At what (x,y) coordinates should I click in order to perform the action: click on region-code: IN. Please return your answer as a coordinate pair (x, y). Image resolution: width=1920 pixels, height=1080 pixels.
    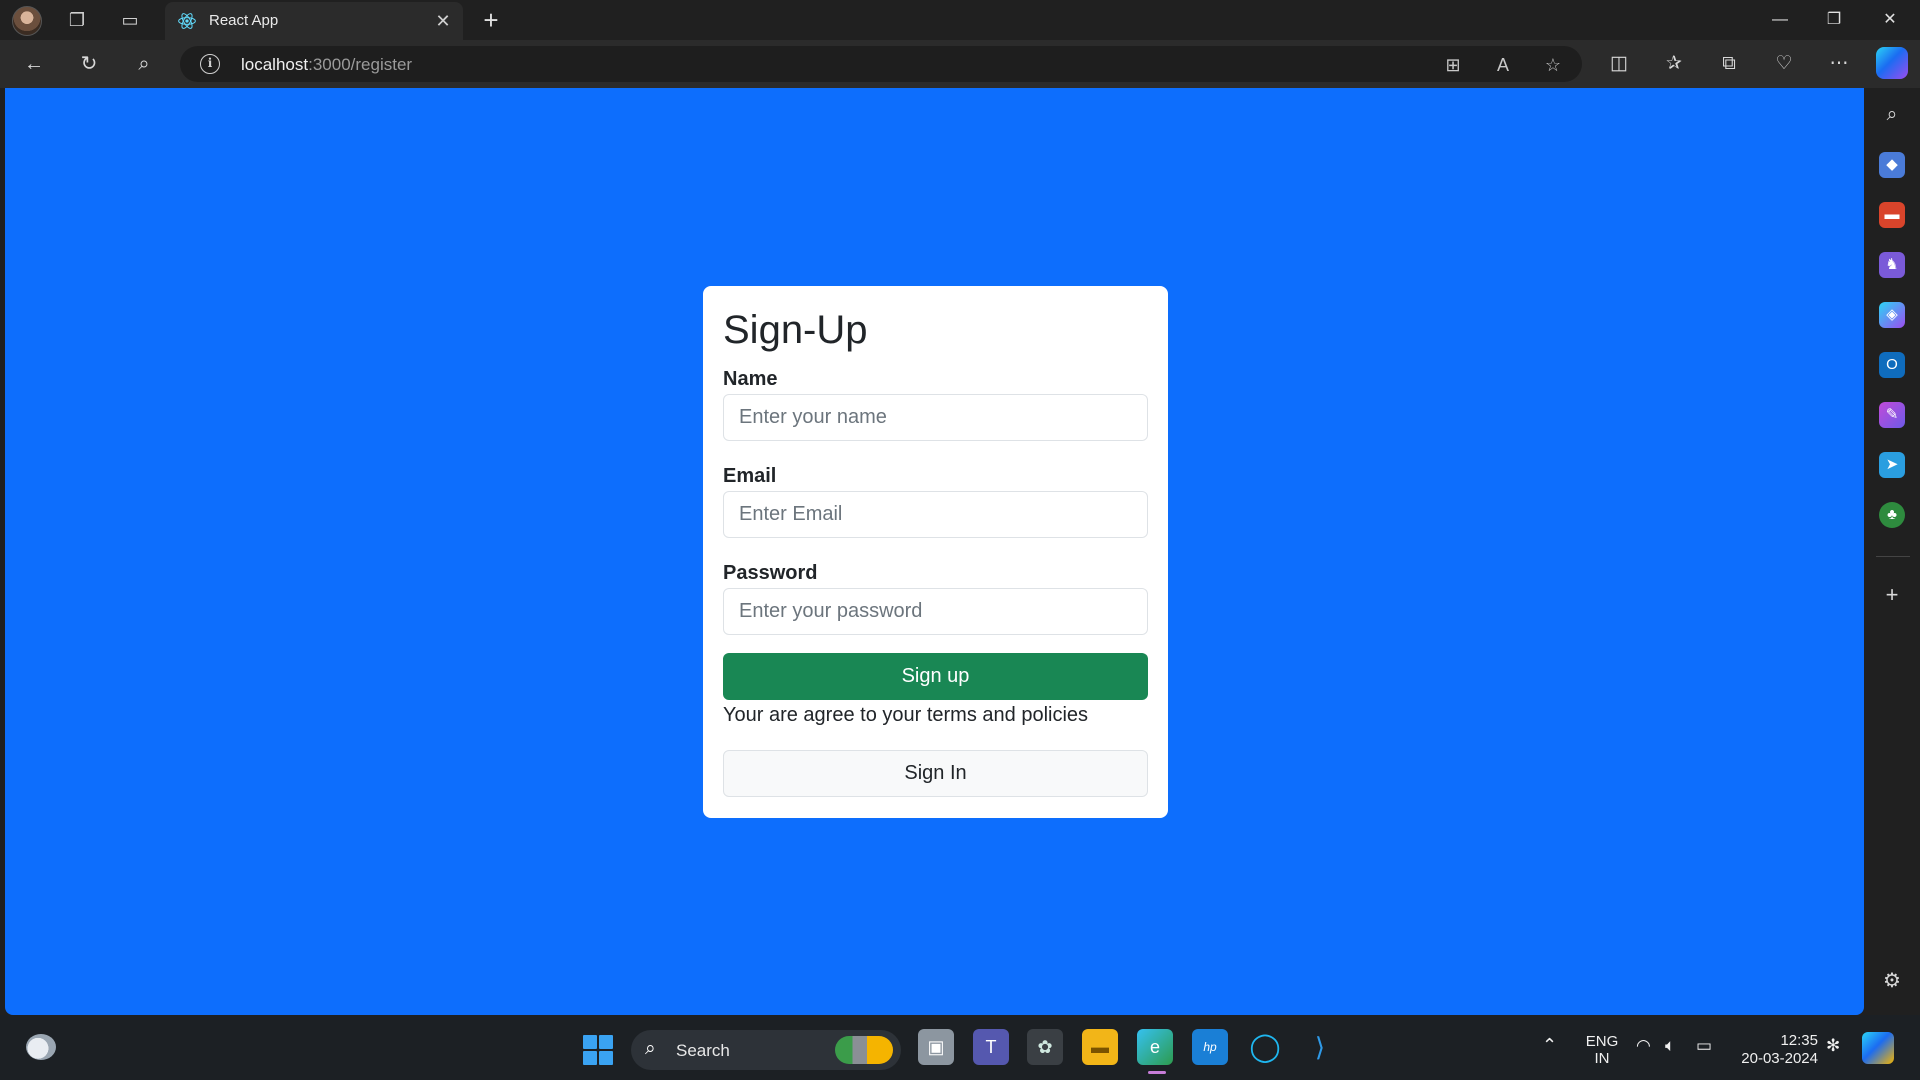
    Looking at the image, I should click on (1602, 1058).